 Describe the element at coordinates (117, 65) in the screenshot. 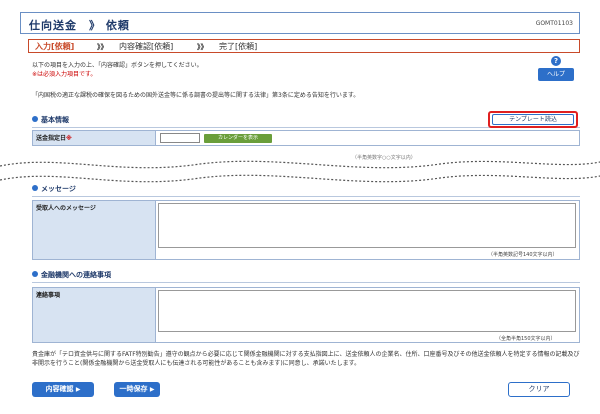

I see `instruction-text: 以下の項目を入力の上、「内容確認」ボタンを押してください。` at that location.